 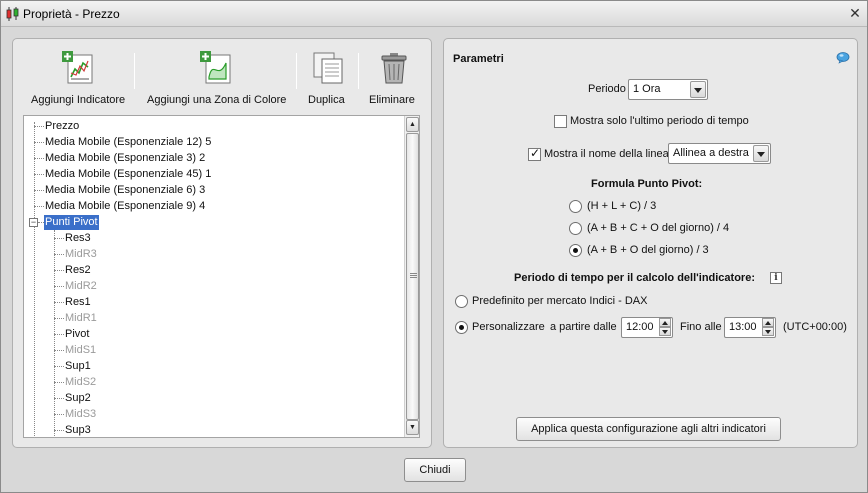 I want to click on formula-label: (A + B + O del giorno) / 3, so click(x=648, y=250).